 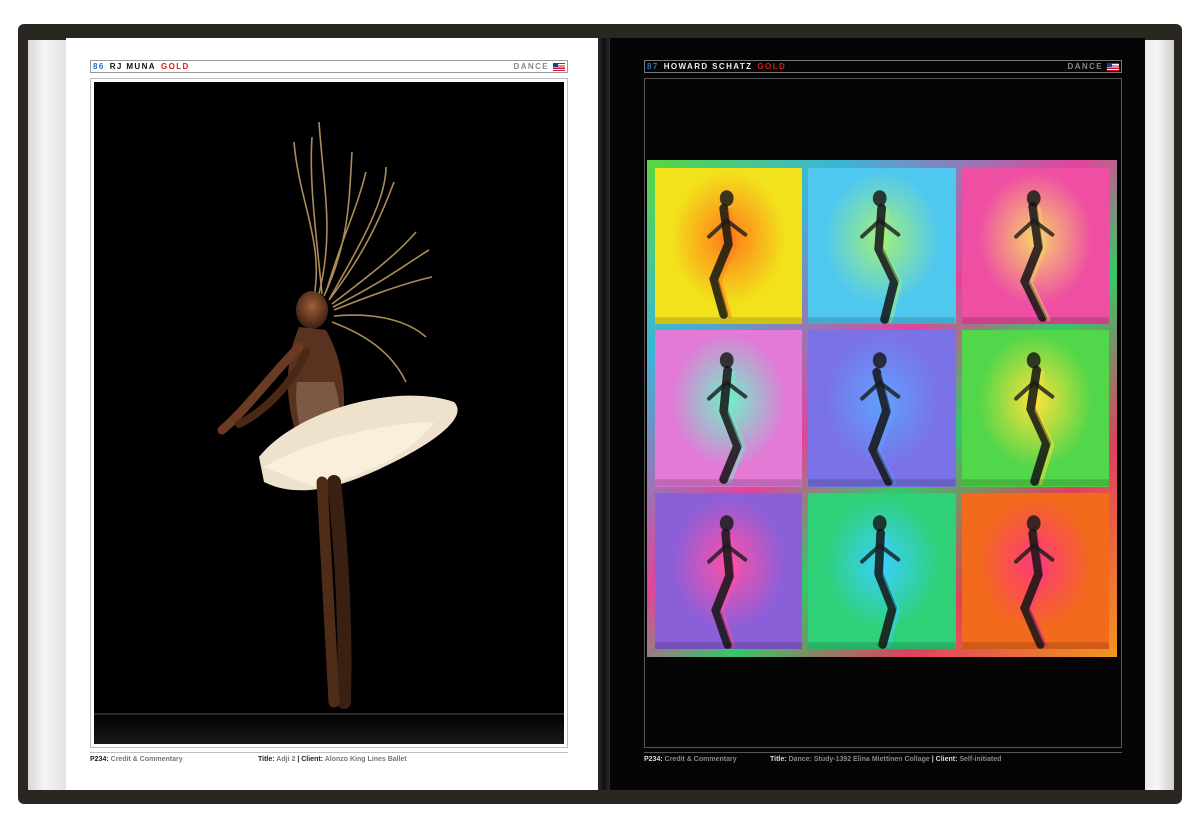 What do you see at coordinates (980, 759) in the screenshot?
I see `client-value: Self-initiated` at bounding box center [980, 759].